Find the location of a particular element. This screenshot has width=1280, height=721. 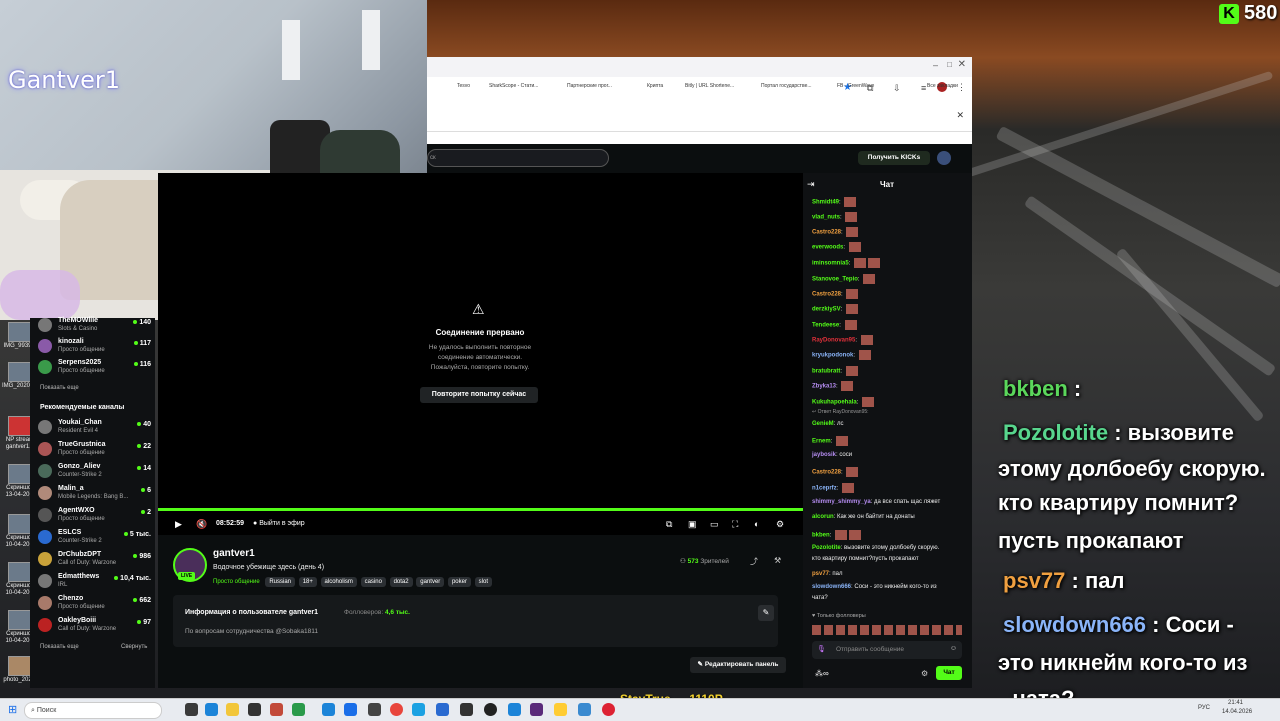

chat-username: Tendeese is located at coordinates (825, 326).